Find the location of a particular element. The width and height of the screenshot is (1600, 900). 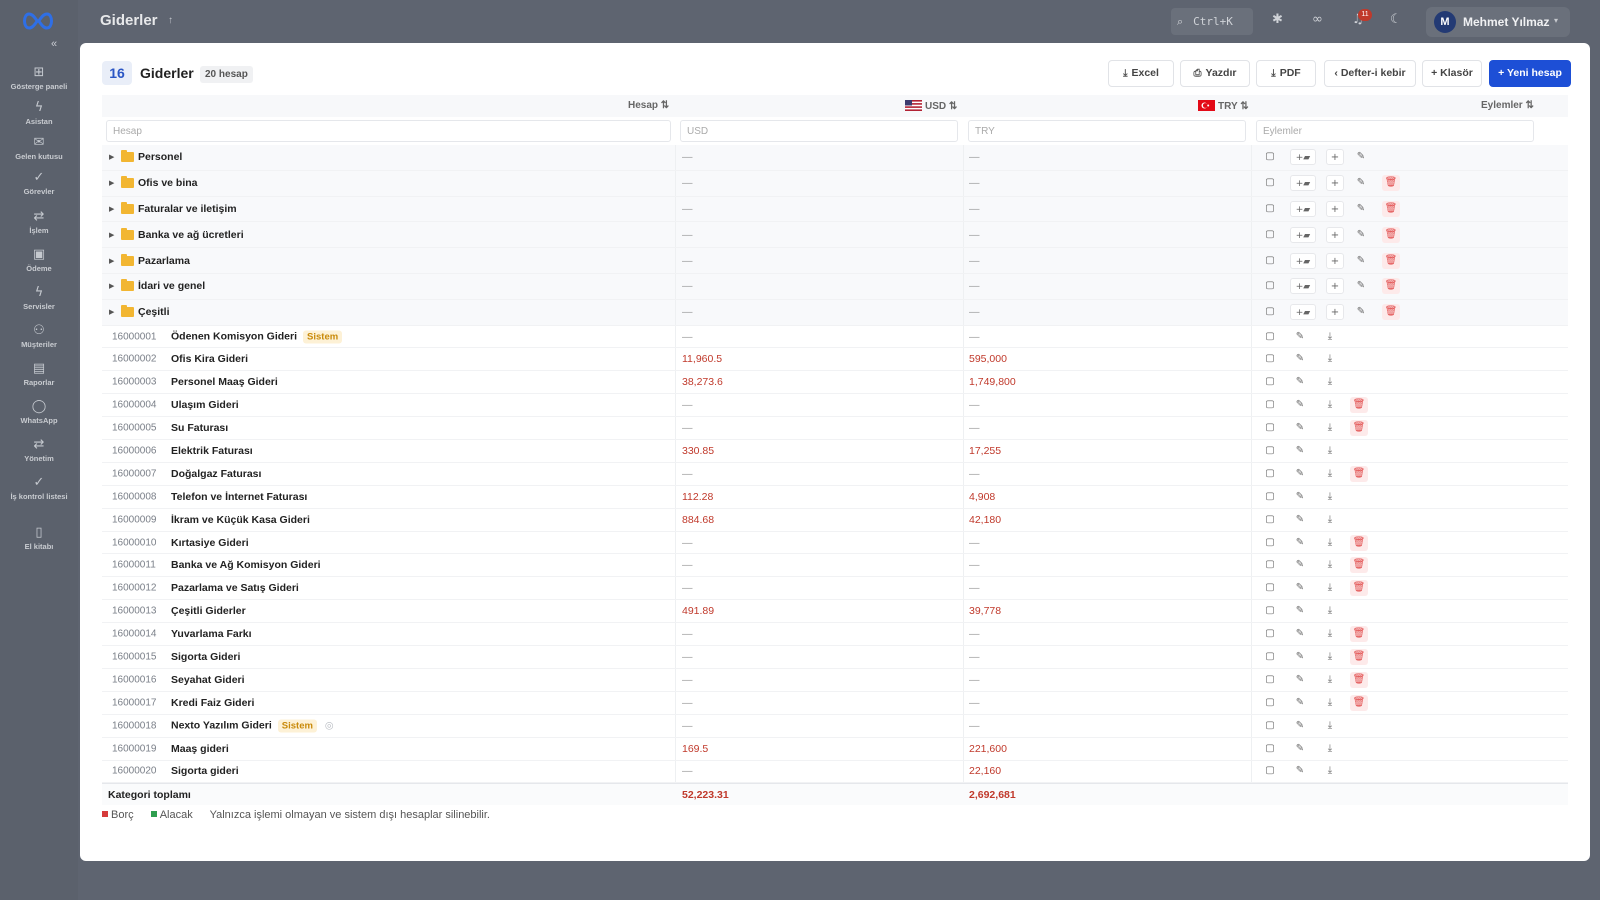

table-row: 16000010 Kırtasiye Gideri — — ▢ ✎ ⤓ 🗑 is located at coordinates (835, 543).